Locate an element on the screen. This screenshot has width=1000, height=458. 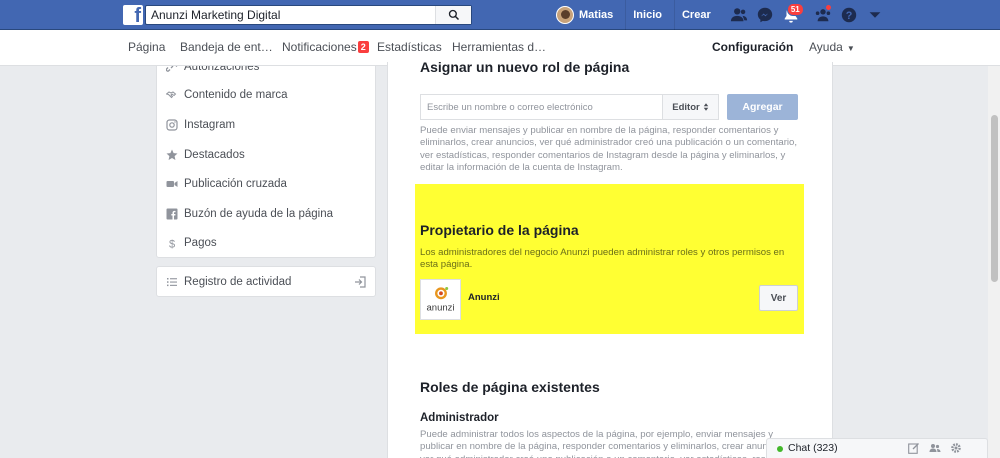
sidebar-item-label: Destacados is located at coordinates (214, 155).